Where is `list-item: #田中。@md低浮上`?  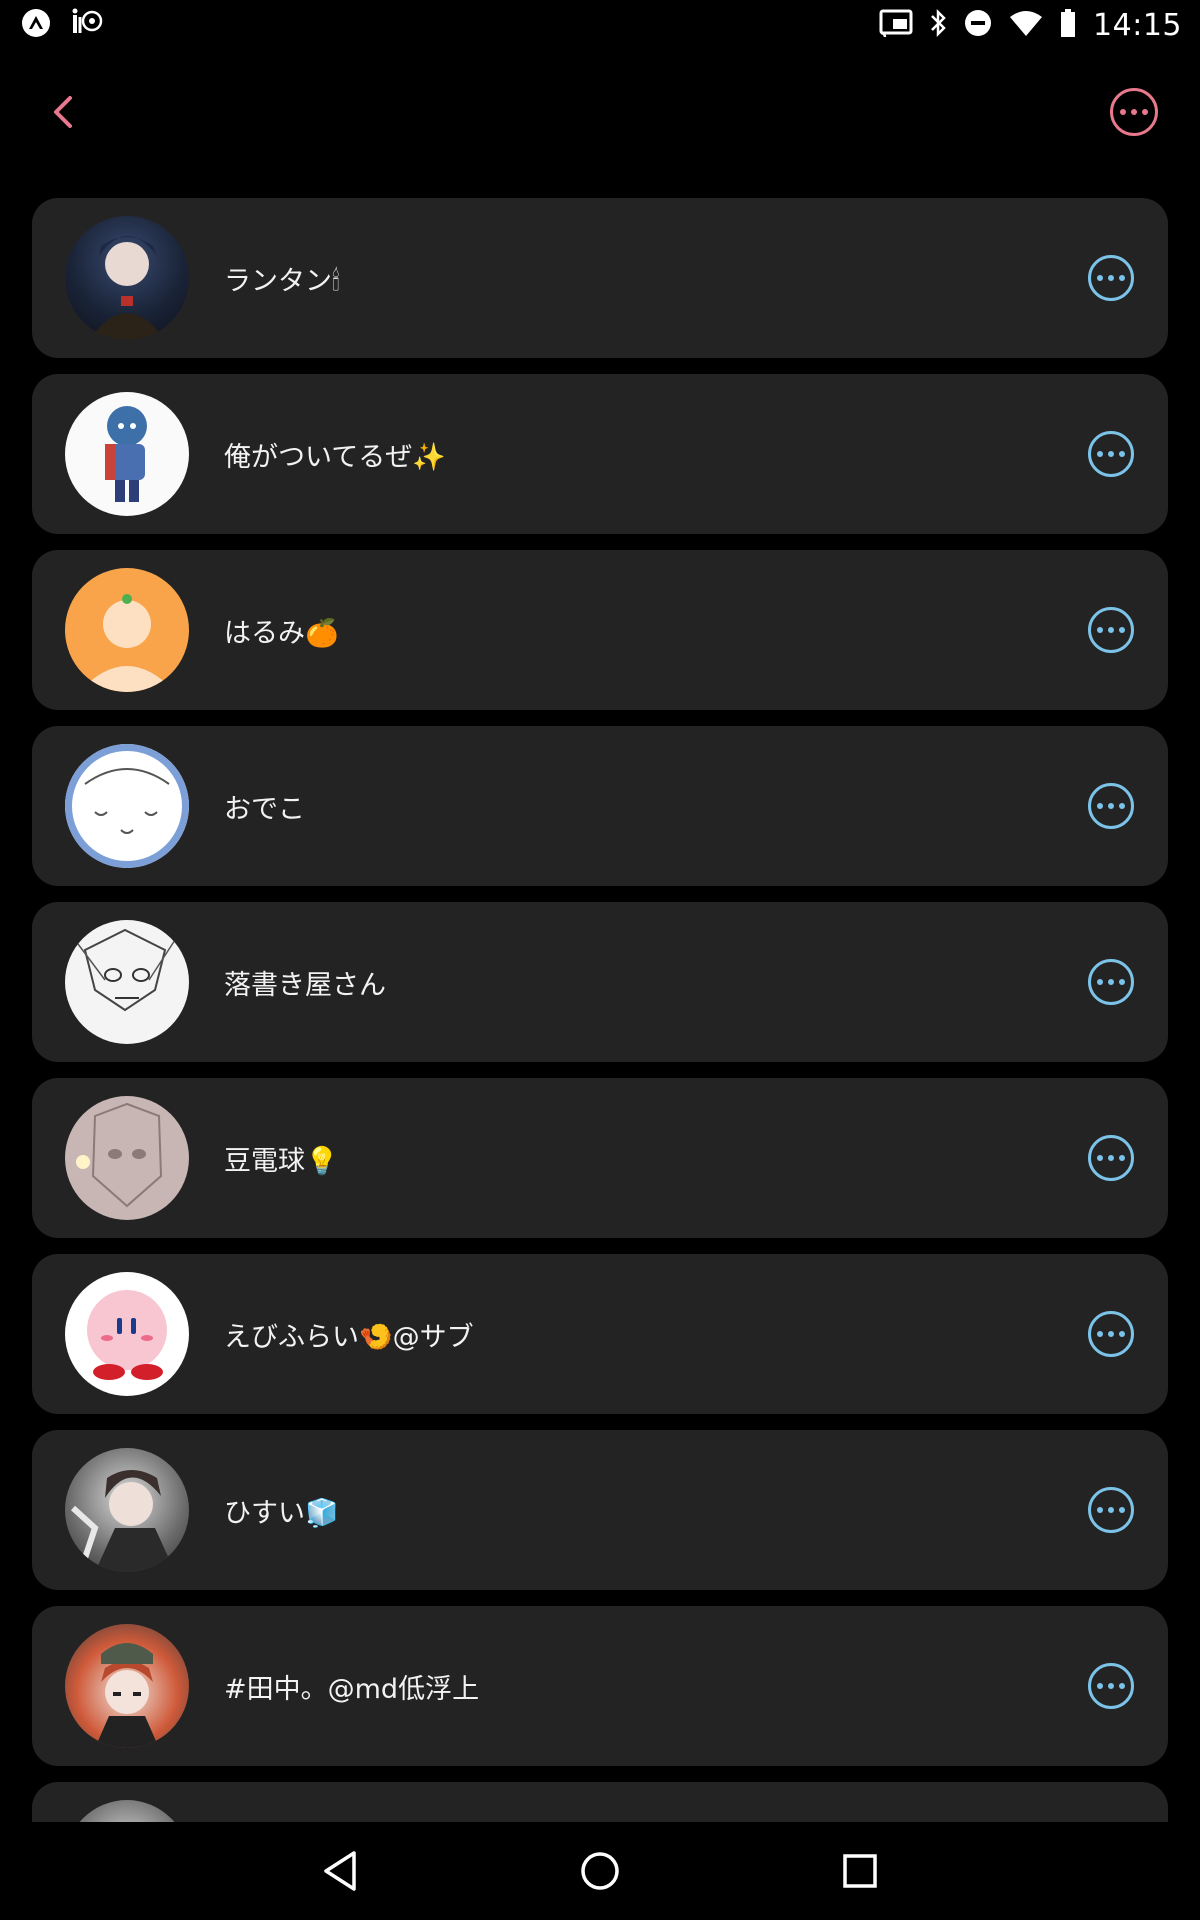 list-item: #田中。@md低浮上 is located at coordinates (600, 1686).